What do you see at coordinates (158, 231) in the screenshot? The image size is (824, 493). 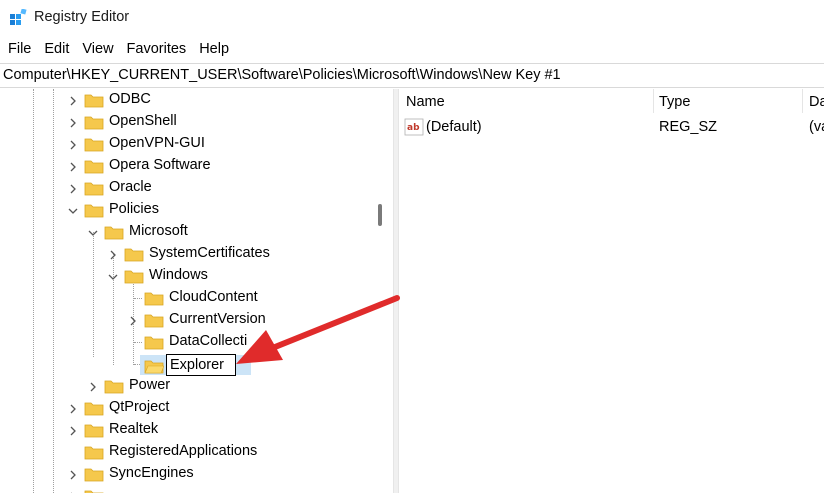 I see `tree-node-label: Microsoft` at bounding box center [158, 231].